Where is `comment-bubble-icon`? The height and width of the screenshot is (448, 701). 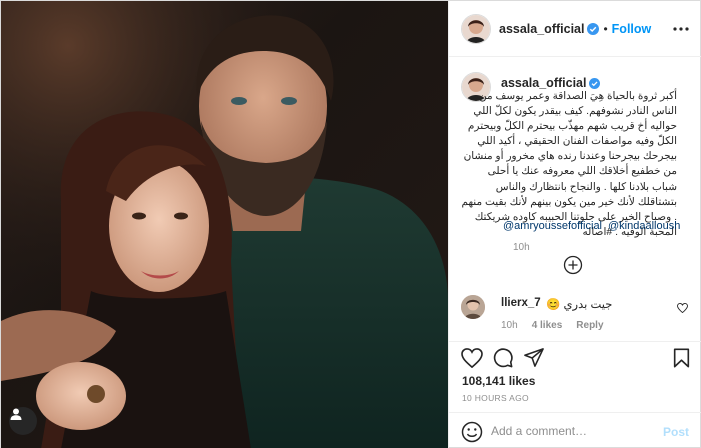
comment-bubble-icon is located at coordinates (503, 359).